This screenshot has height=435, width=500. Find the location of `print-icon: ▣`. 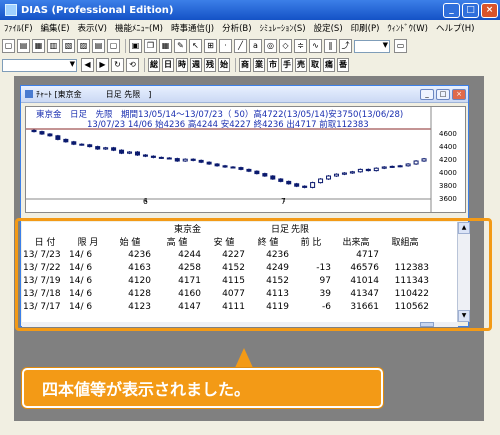

print-icon: ▣ is located at coordinates (135, 46).